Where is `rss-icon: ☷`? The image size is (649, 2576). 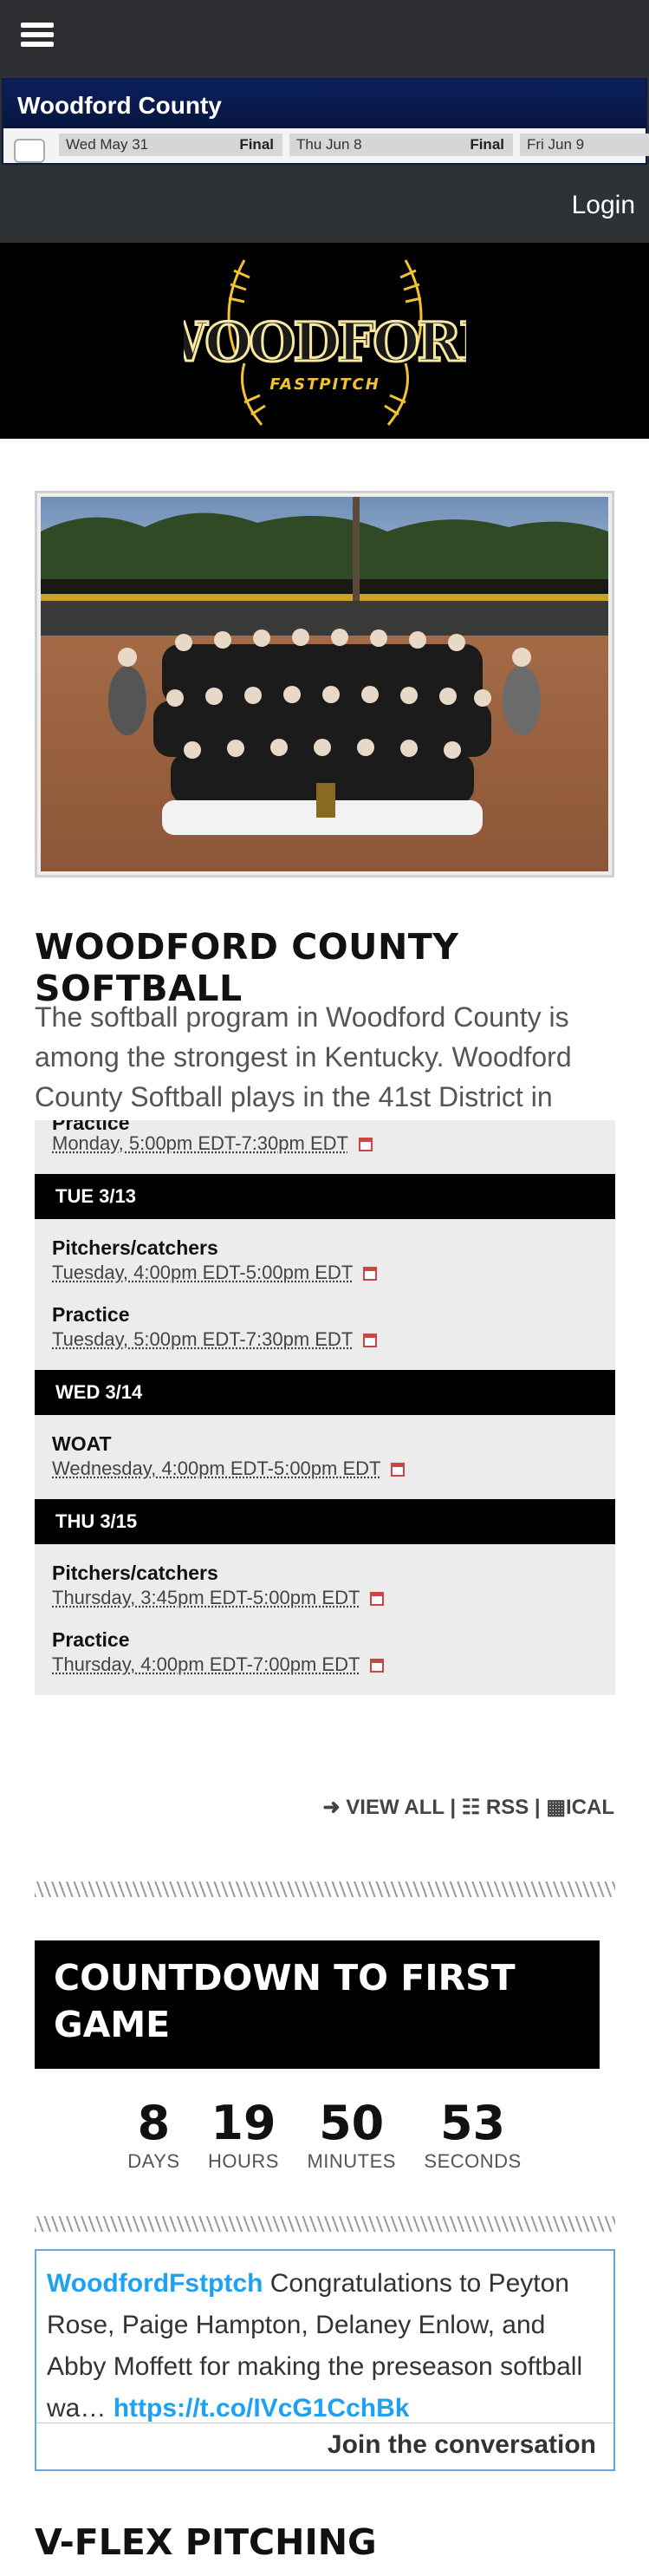
rss-icon: ☷ is located at coordinates (471, 1808).